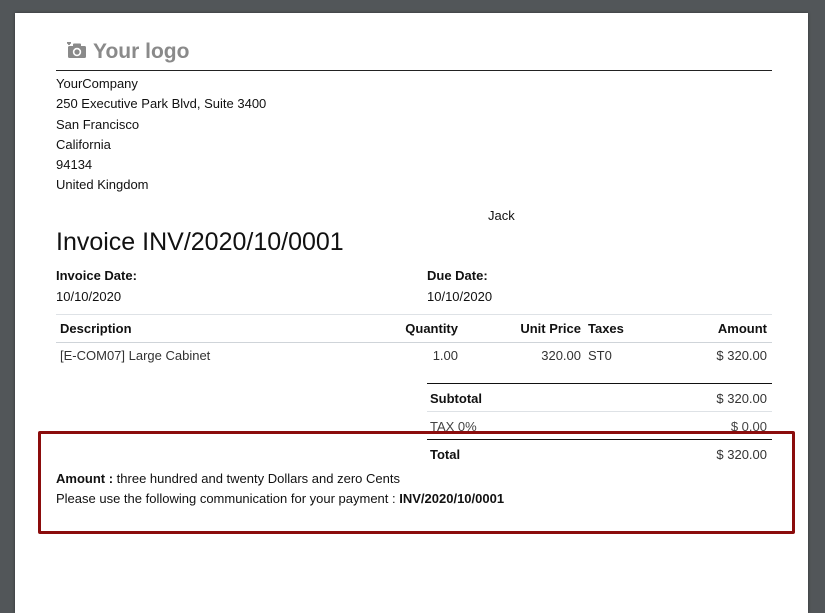 Image resolution: width=825 pixels, height=613 pixels. What do you see at coordinates (457, 275) in the screenshot?
I see `due-date-label: Due Date:` at bounding box center [457, 275].